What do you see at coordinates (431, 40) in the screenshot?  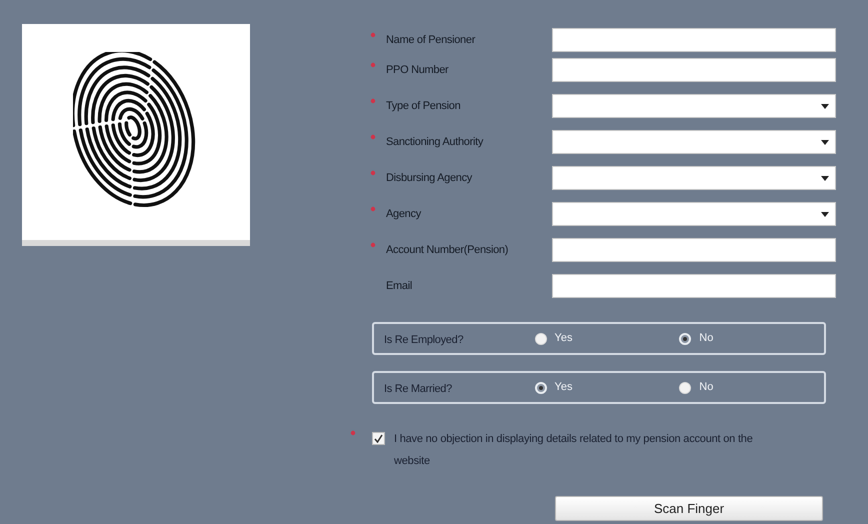 I see `field-label: Name of Pensioner` at bounding box center [431, 40].